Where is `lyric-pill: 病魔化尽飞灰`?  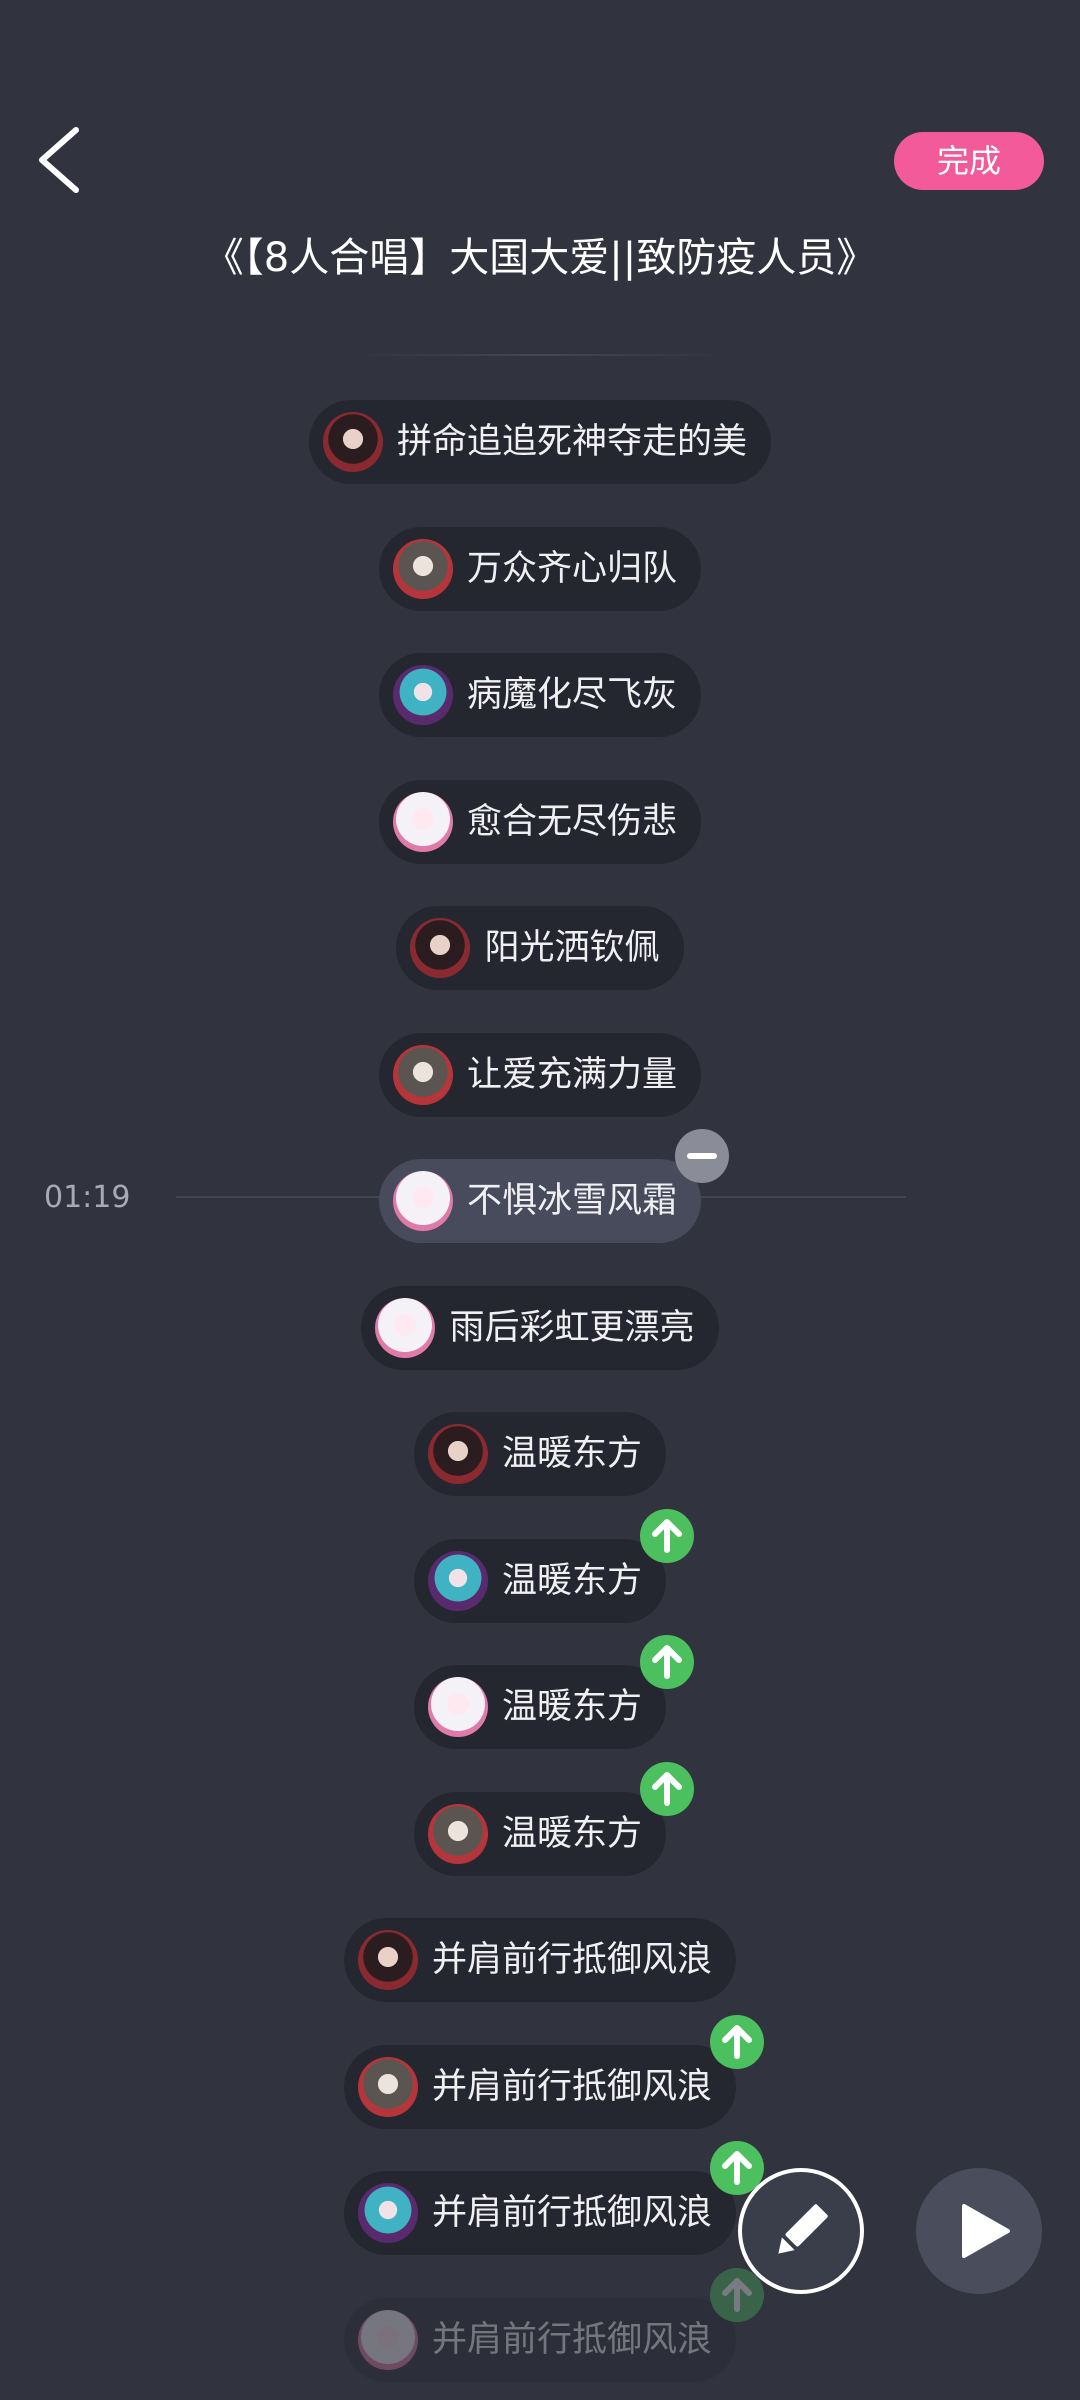 lyric-pill: 病魔化尽飞灰 is located at coordinates (539, 695).